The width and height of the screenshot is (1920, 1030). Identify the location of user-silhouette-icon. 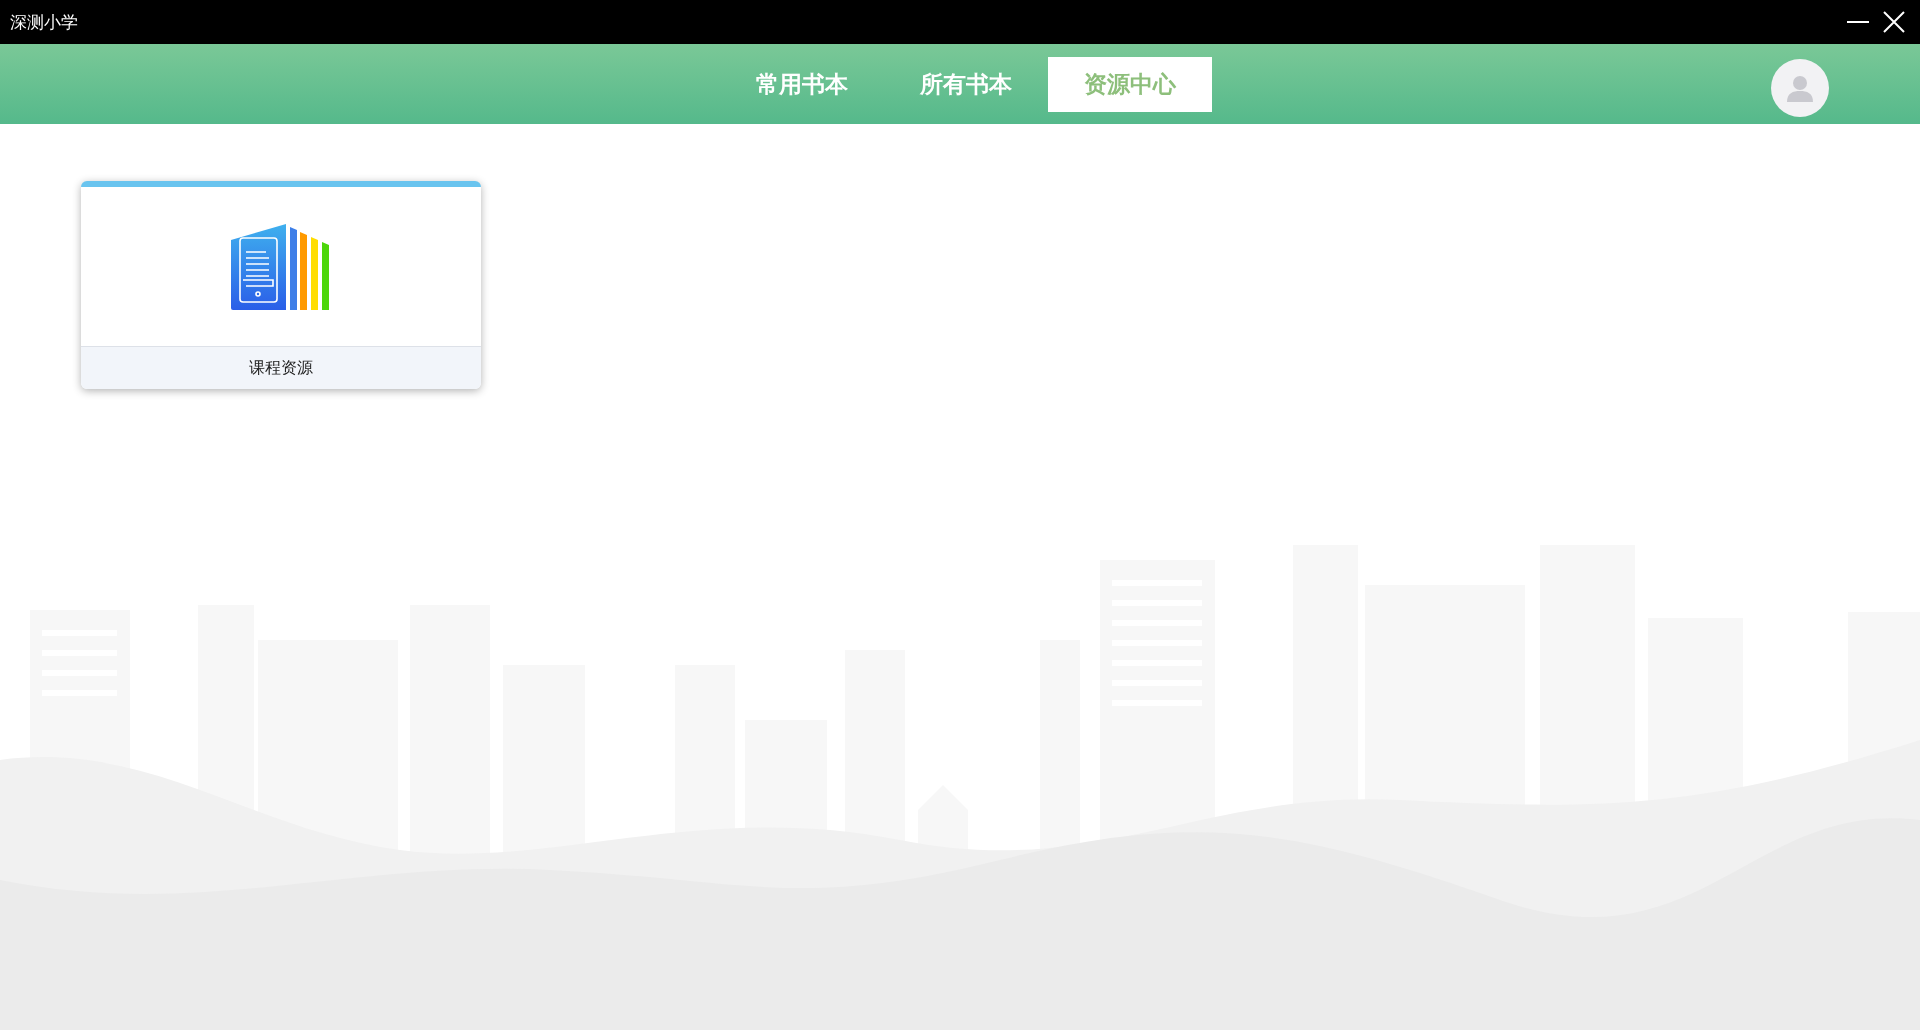
(1800, 88).